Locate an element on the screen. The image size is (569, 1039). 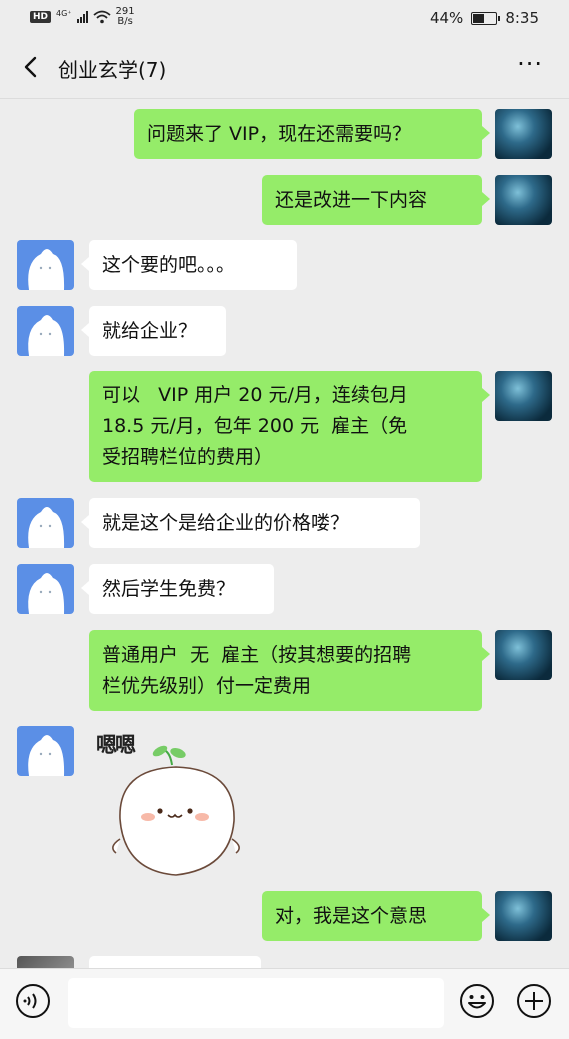
hd-badge: HD is located at coordinates (41, 17).